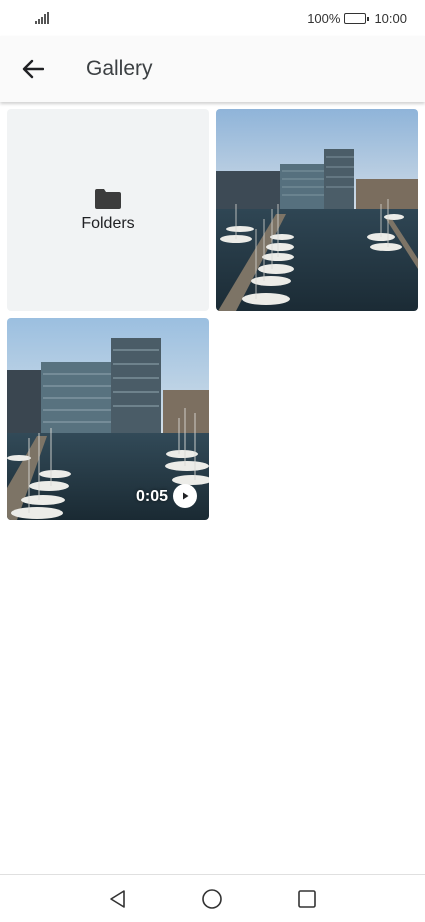  I want to click on status-right: 100% 10:00, so click(357, 18).